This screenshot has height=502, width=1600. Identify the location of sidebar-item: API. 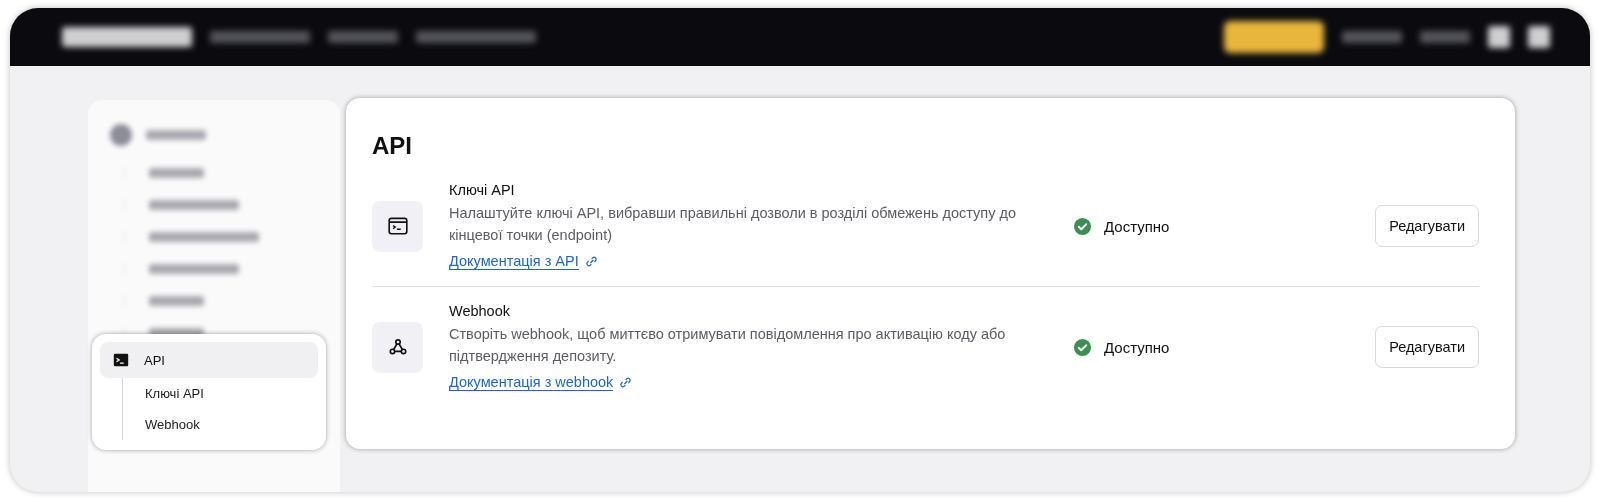
(209, 360).